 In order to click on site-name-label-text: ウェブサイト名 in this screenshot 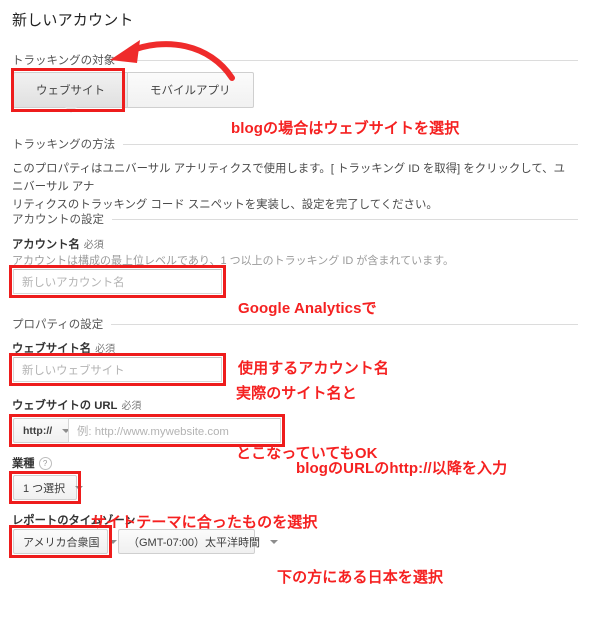, I will do `click(52, 349)`.